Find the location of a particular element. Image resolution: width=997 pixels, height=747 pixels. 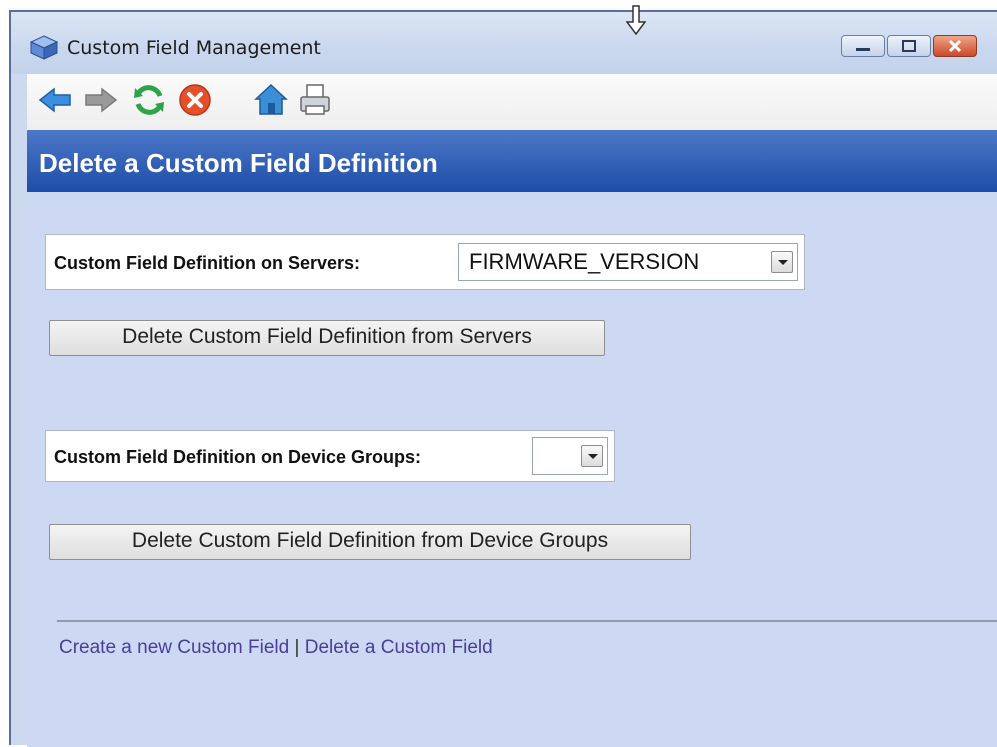

stop-icon is located at coordinates (195, 100).